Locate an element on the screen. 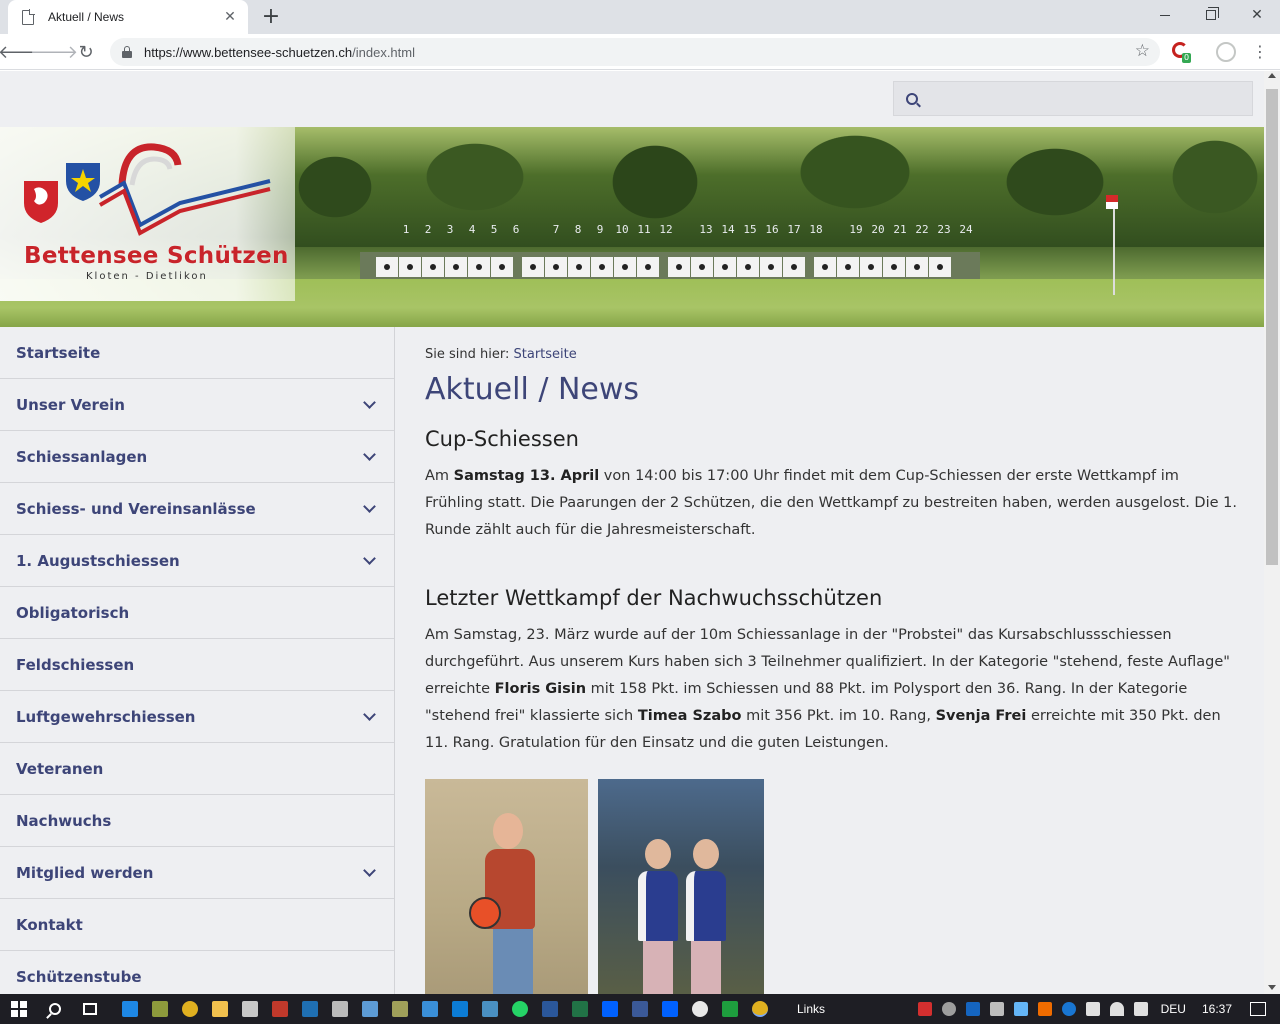  photo-timea-svenja is located at coordinates (681, 886).